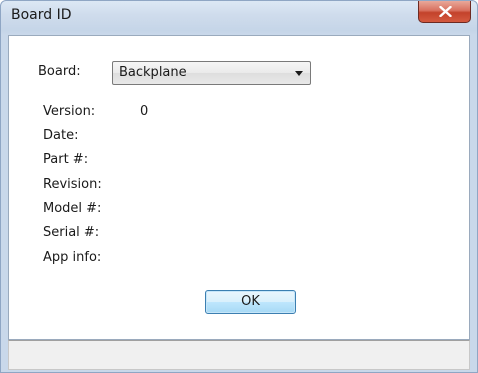 The image size is (478, 373). I want to click on board-select-value: Backplane, so click(153, 72).